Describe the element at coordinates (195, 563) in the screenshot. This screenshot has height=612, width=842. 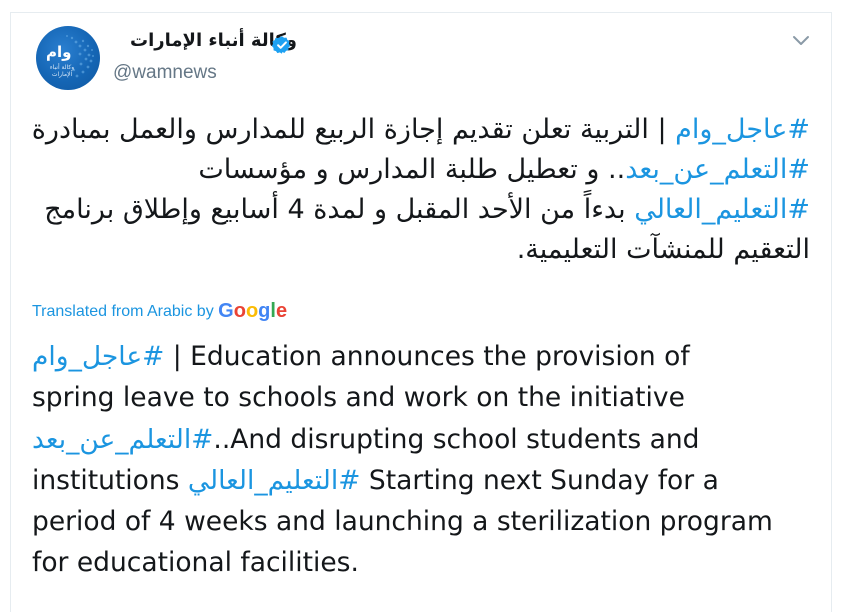
I see `translation-line-6: for educational facilities.` at that location.